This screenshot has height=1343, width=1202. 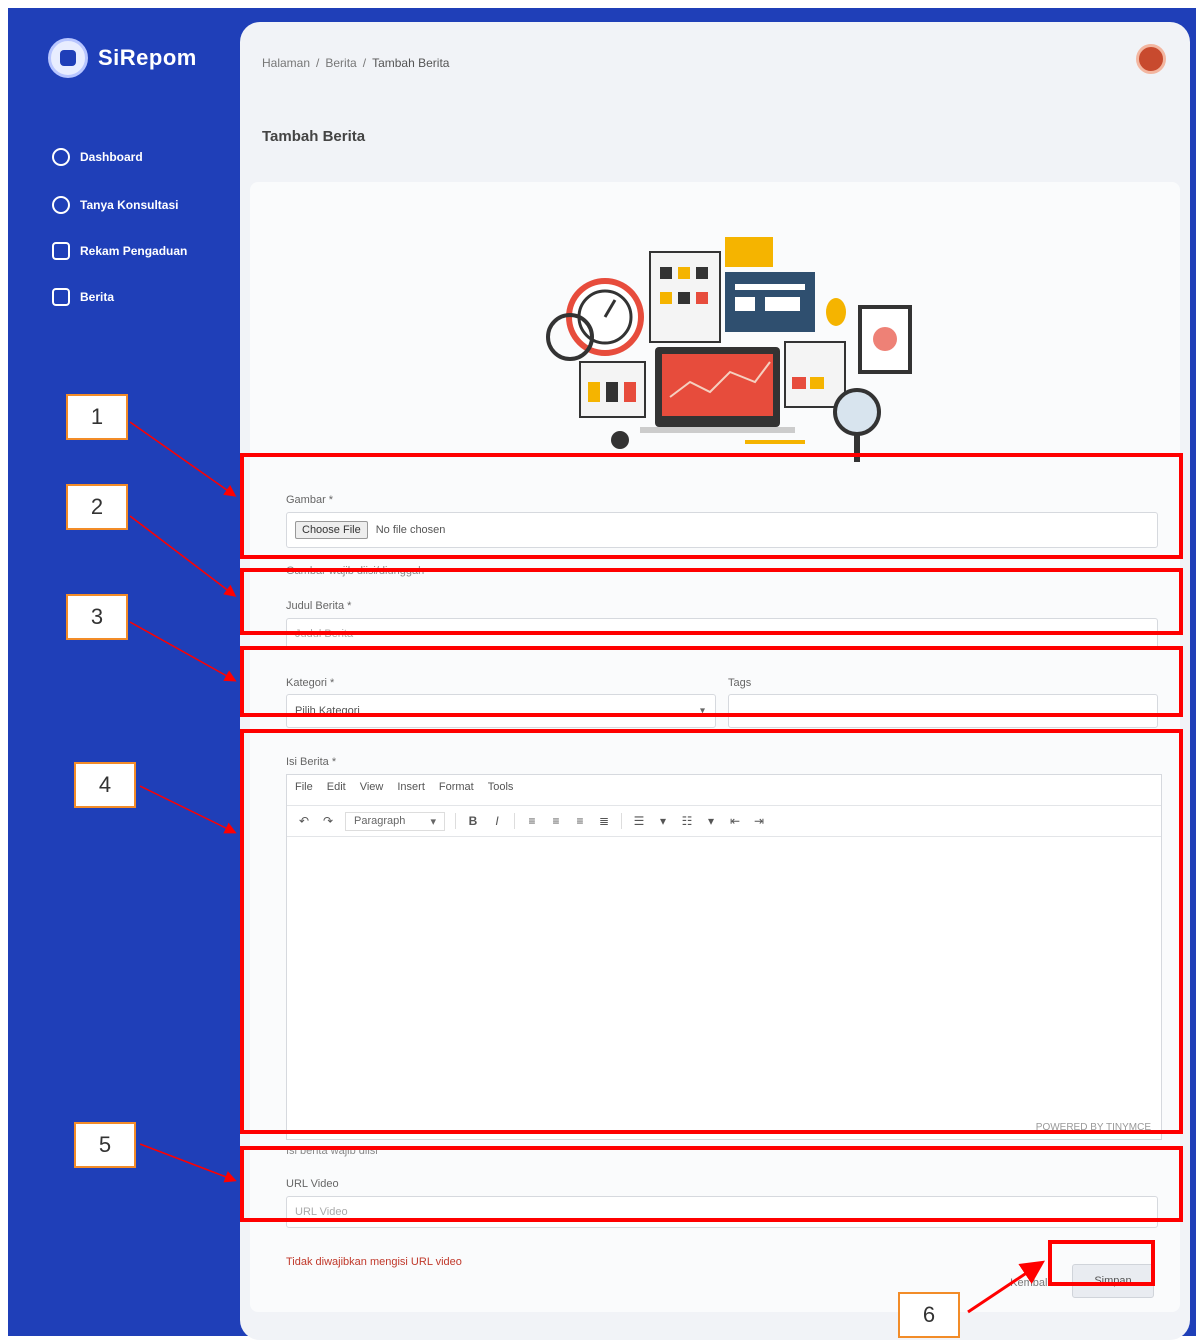 I want to click on brand-name: SiRepom, so click(x=147, y=57).